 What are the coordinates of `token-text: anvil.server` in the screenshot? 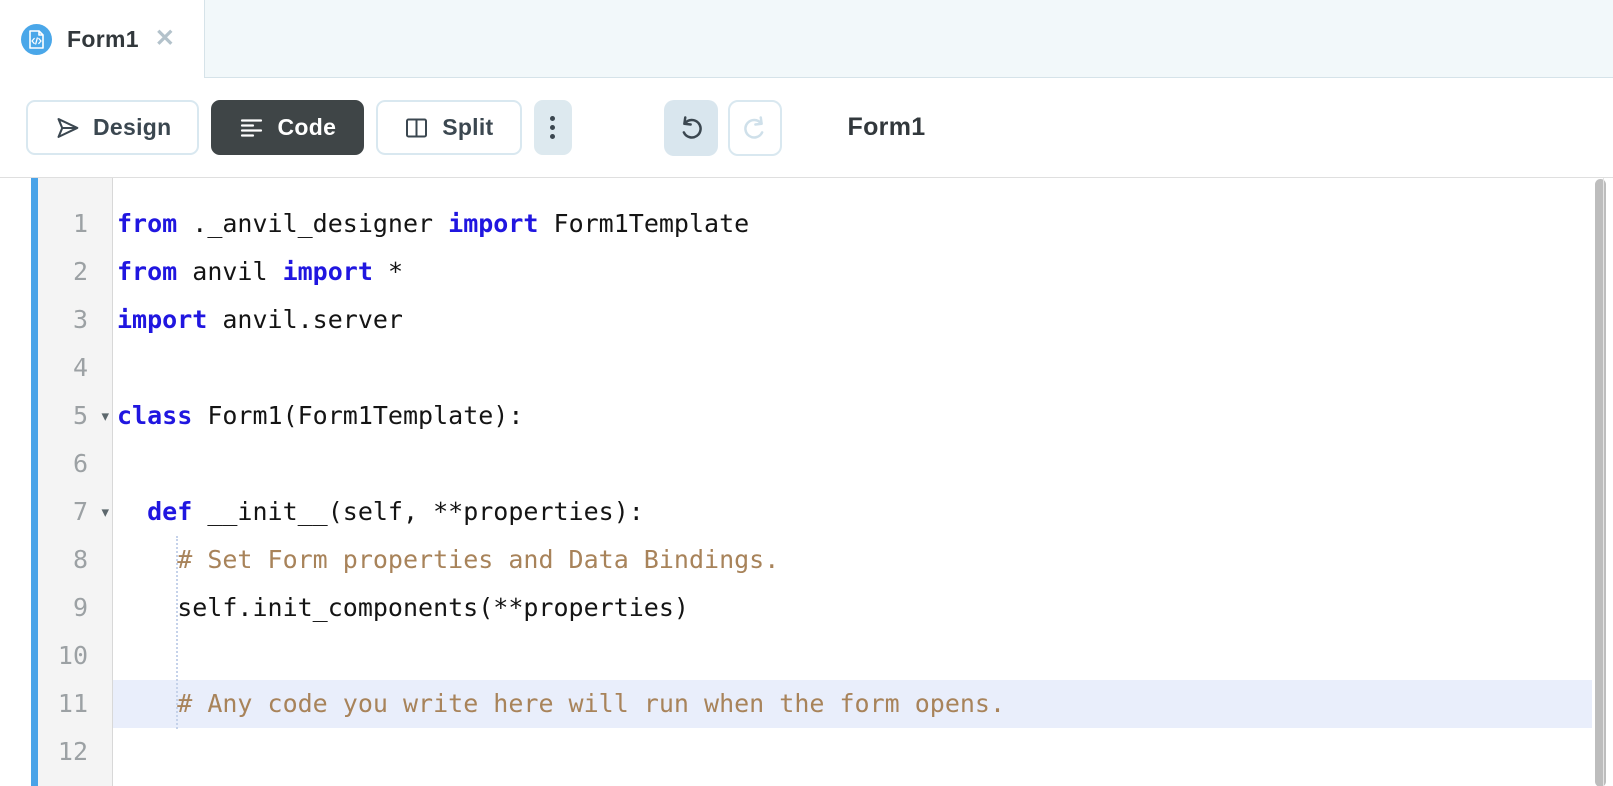 It's located at (305, 319).